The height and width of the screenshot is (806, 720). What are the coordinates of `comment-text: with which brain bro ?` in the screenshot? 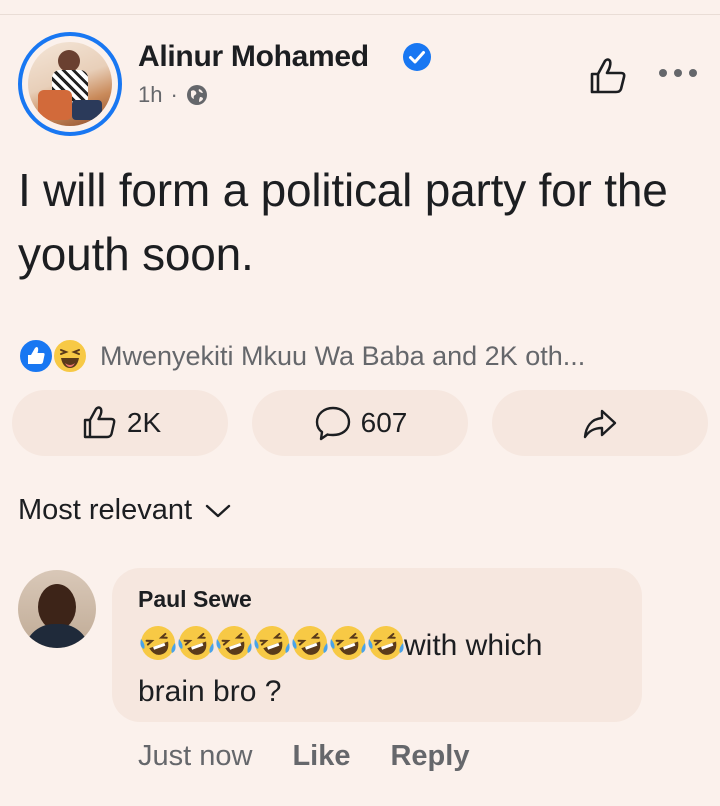 It's located at (377, 669).